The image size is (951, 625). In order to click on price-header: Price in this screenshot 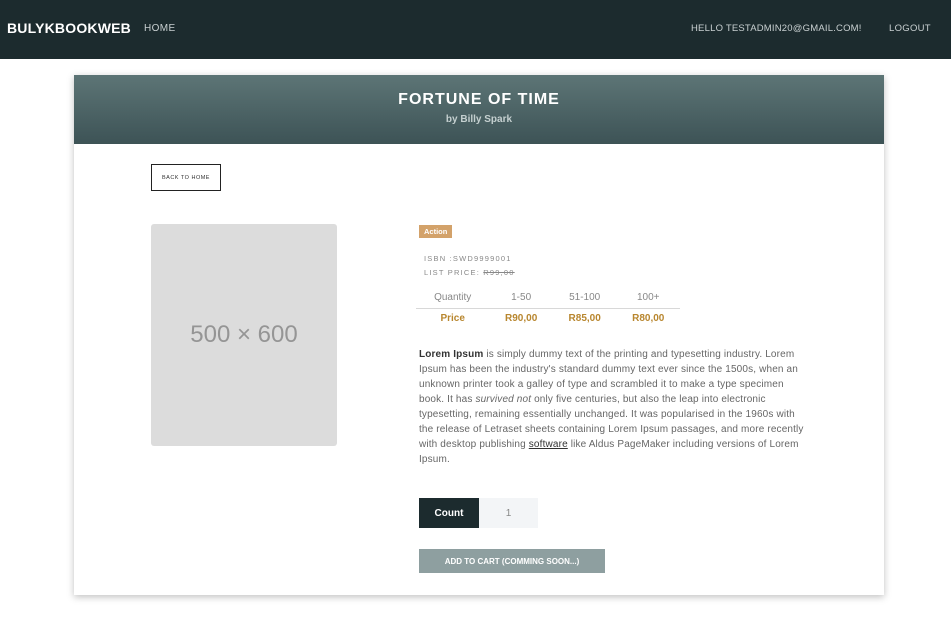, I will do `click(452, 318)`.